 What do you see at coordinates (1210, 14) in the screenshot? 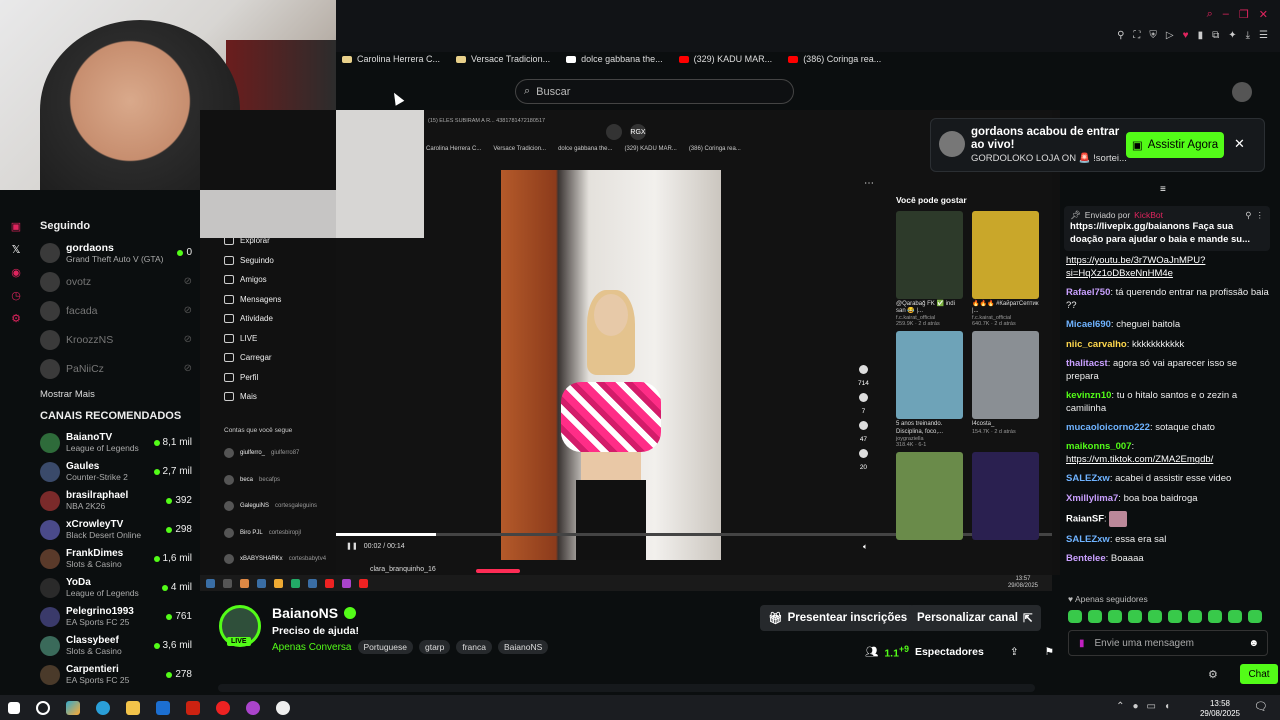
I see `search-icon: ⌕` at bounding box center [1210, 14].